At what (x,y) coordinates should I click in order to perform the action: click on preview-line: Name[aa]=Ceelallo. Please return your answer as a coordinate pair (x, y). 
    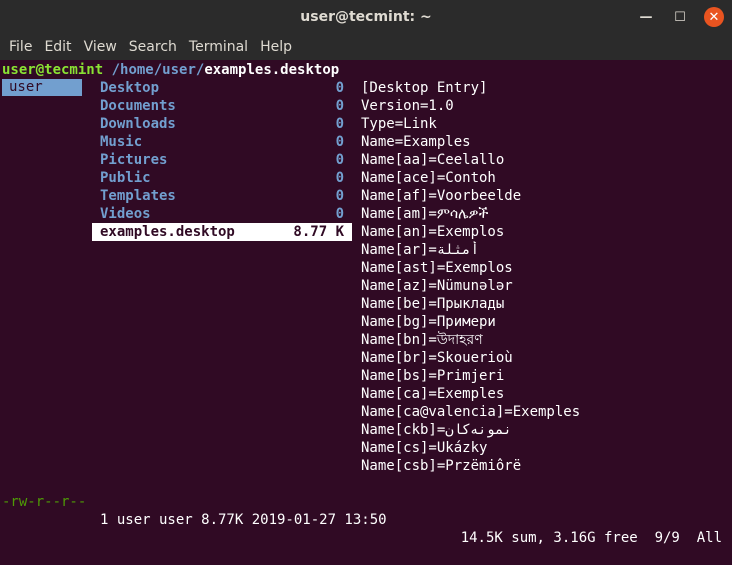
    Looking at the image, I should click on (433, 160).